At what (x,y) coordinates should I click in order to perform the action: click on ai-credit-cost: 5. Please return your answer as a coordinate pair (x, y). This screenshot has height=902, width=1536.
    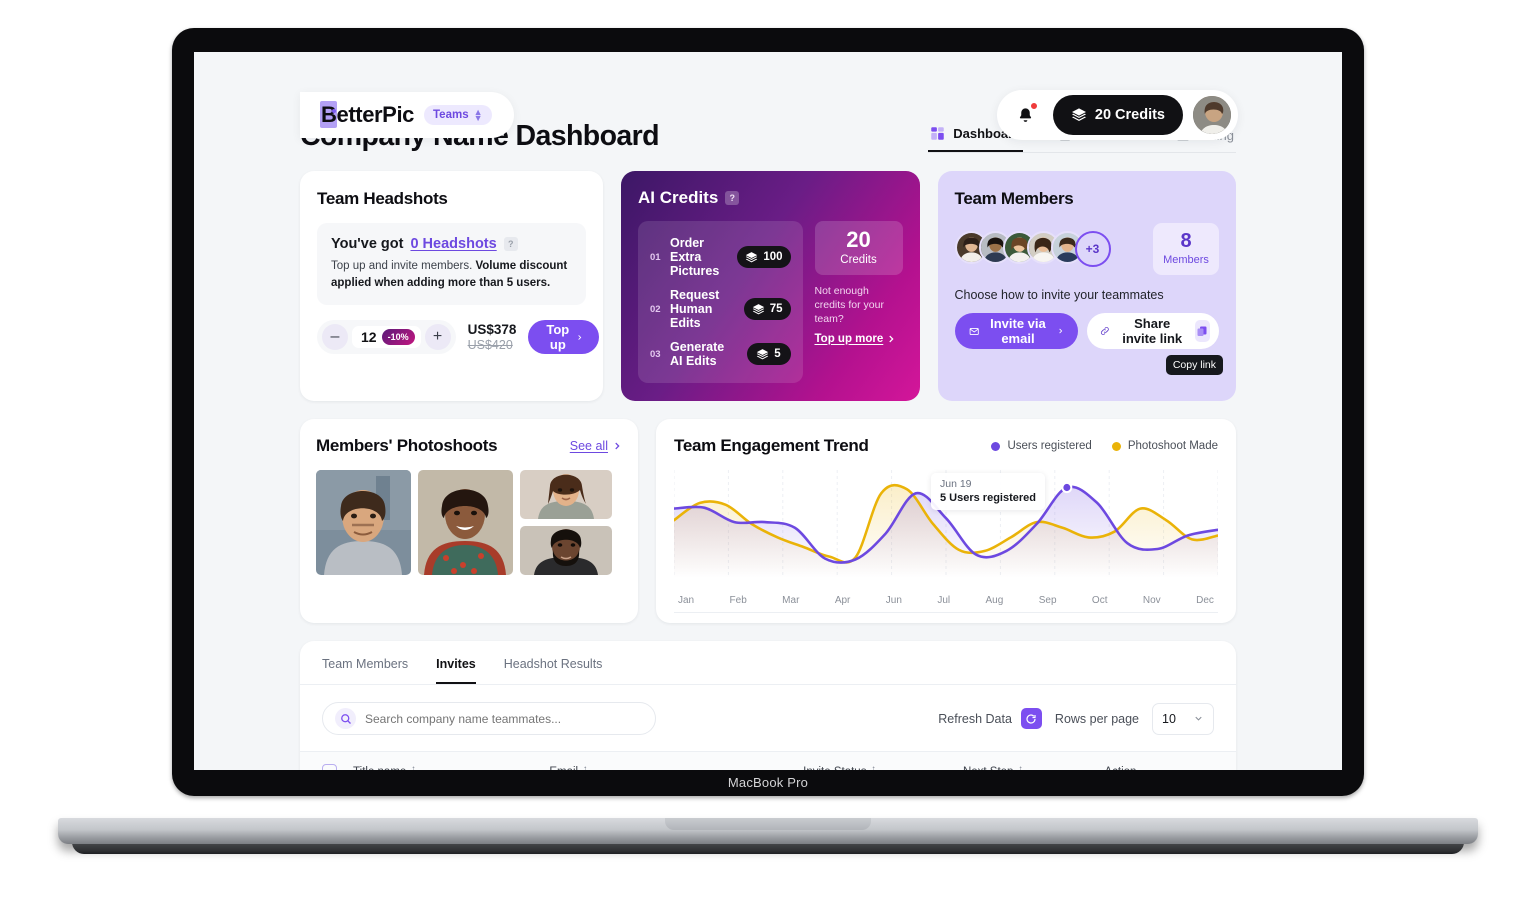
    Looking at the image, I should click on (777, 354).